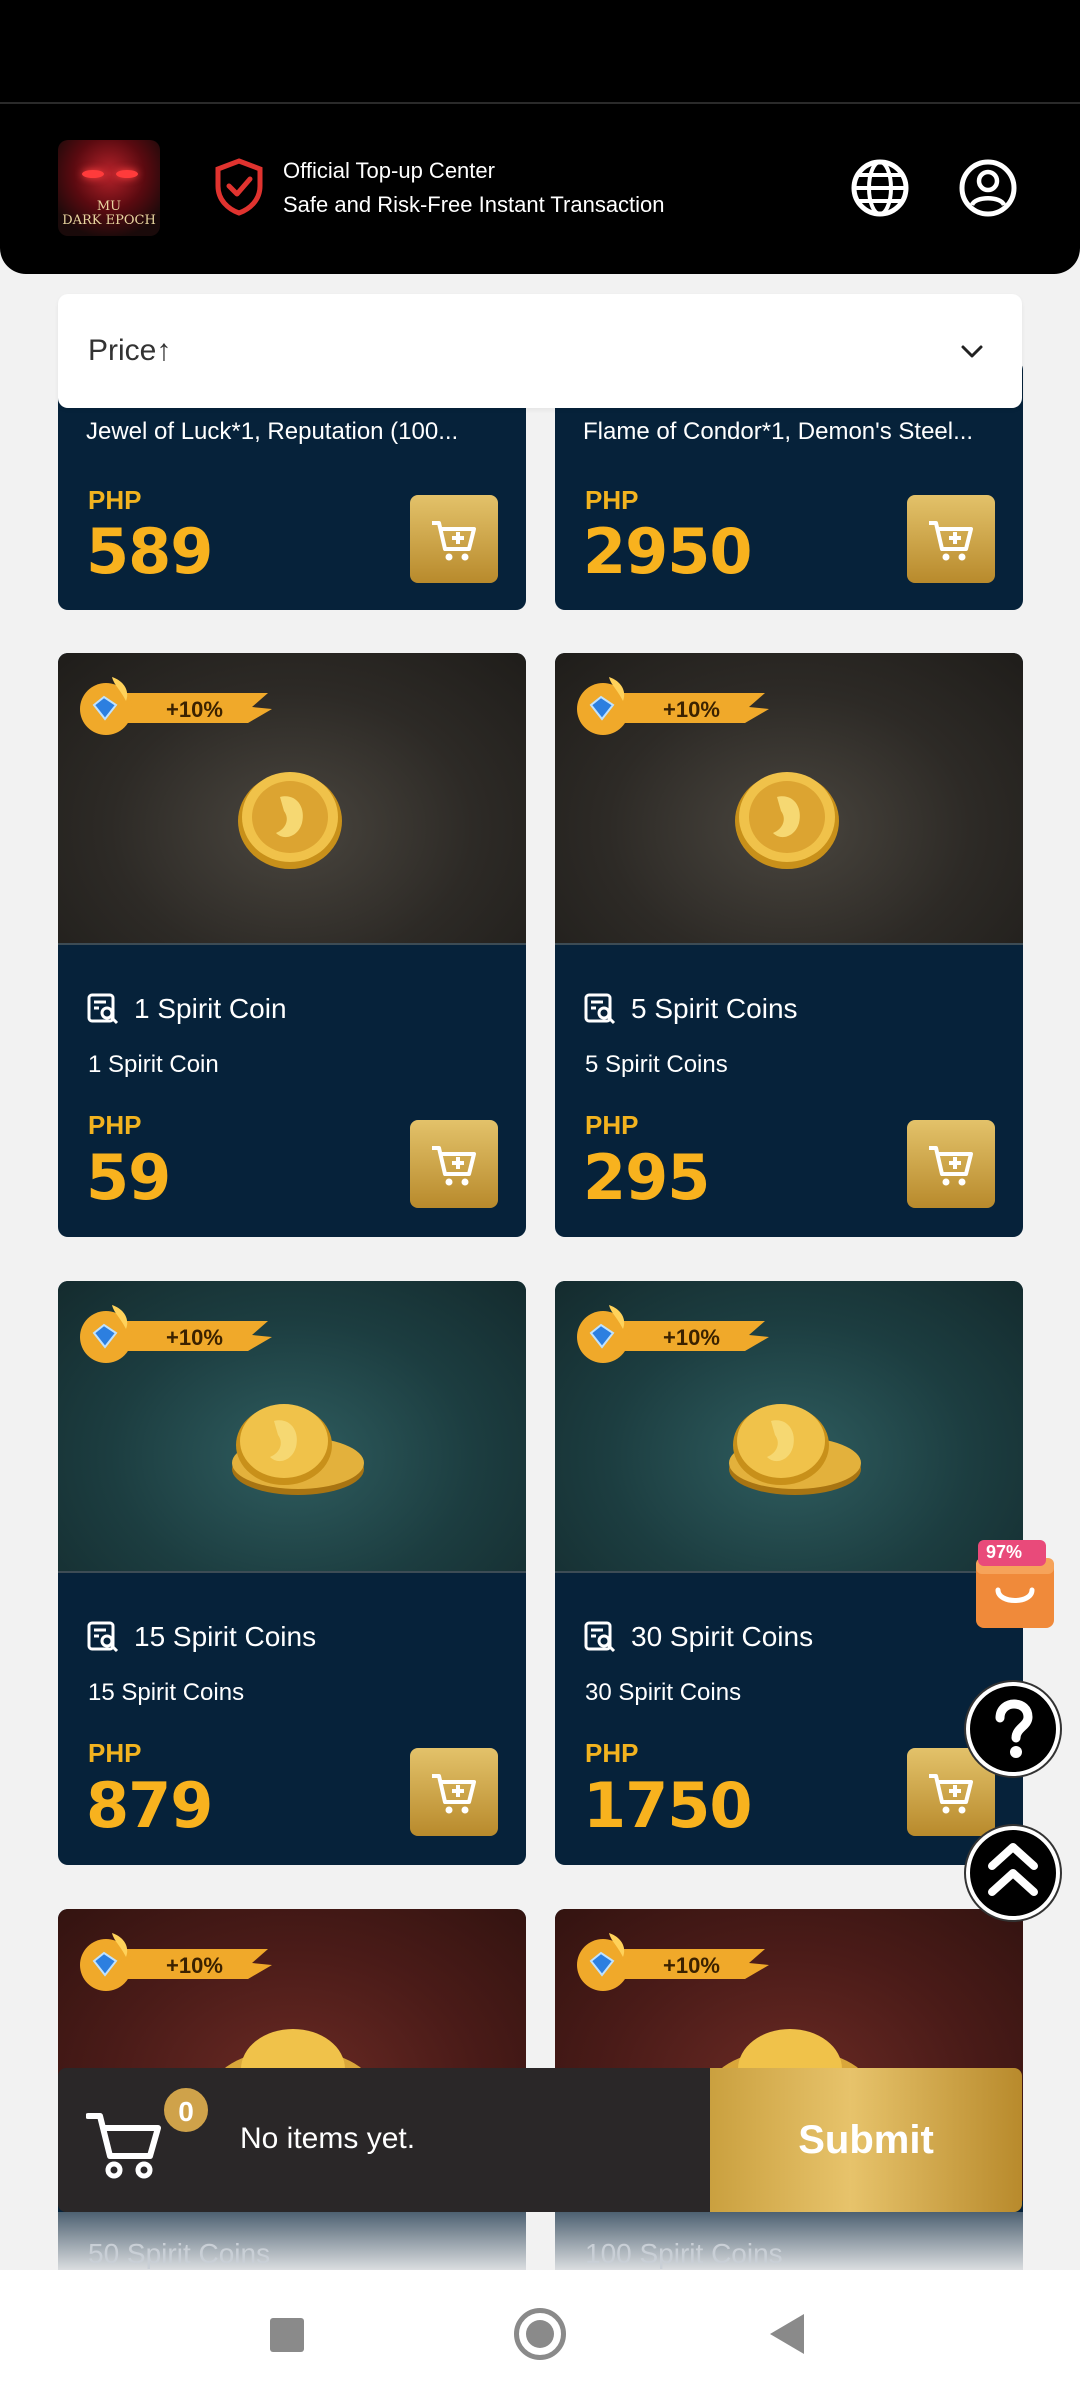 The height and width of the screenshot is (2400, 1080). I want to click on product-price: 879, so click(149, 1805).